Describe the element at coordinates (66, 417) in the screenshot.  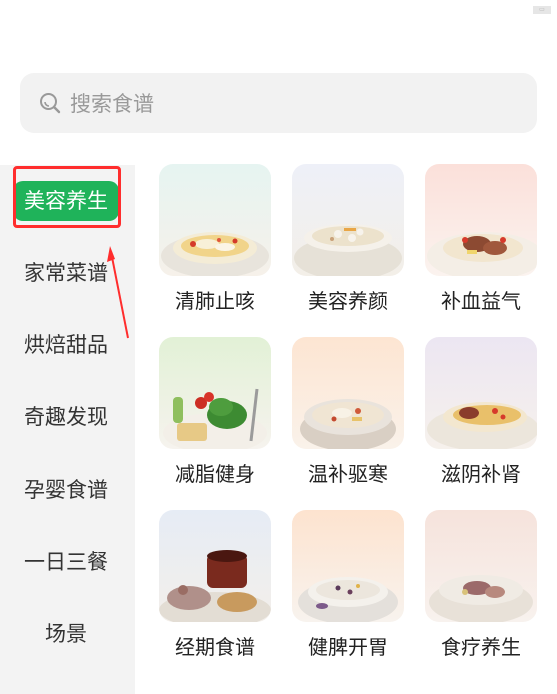
I see `sidebar-item-fun-discovery: 奇趣发现` at that location.